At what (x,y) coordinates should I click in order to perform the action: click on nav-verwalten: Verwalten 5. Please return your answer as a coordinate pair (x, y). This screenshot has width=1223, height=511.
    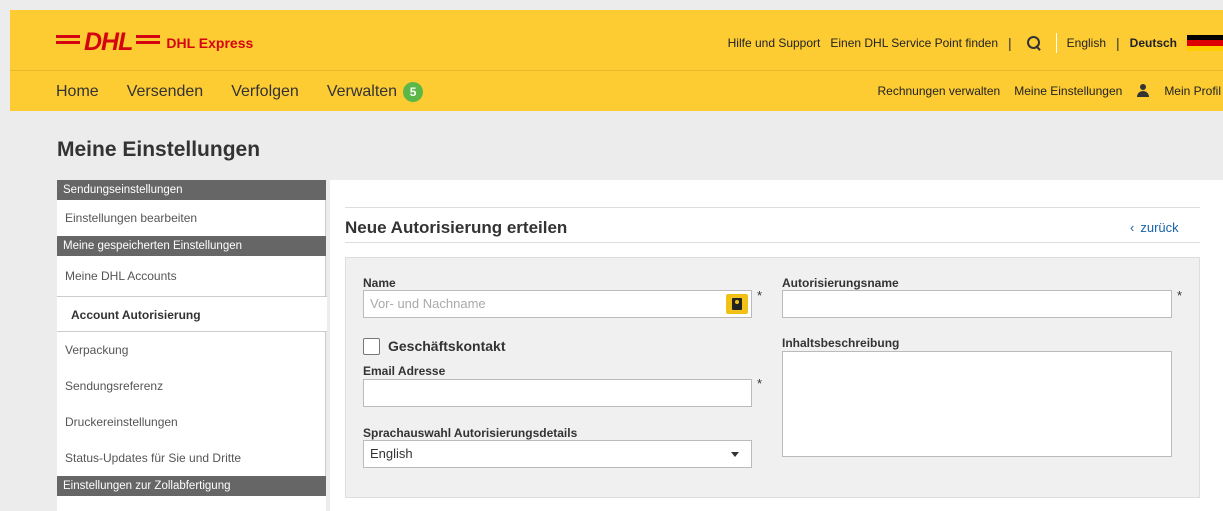
    Looking at the image, I should click on (375, 92).